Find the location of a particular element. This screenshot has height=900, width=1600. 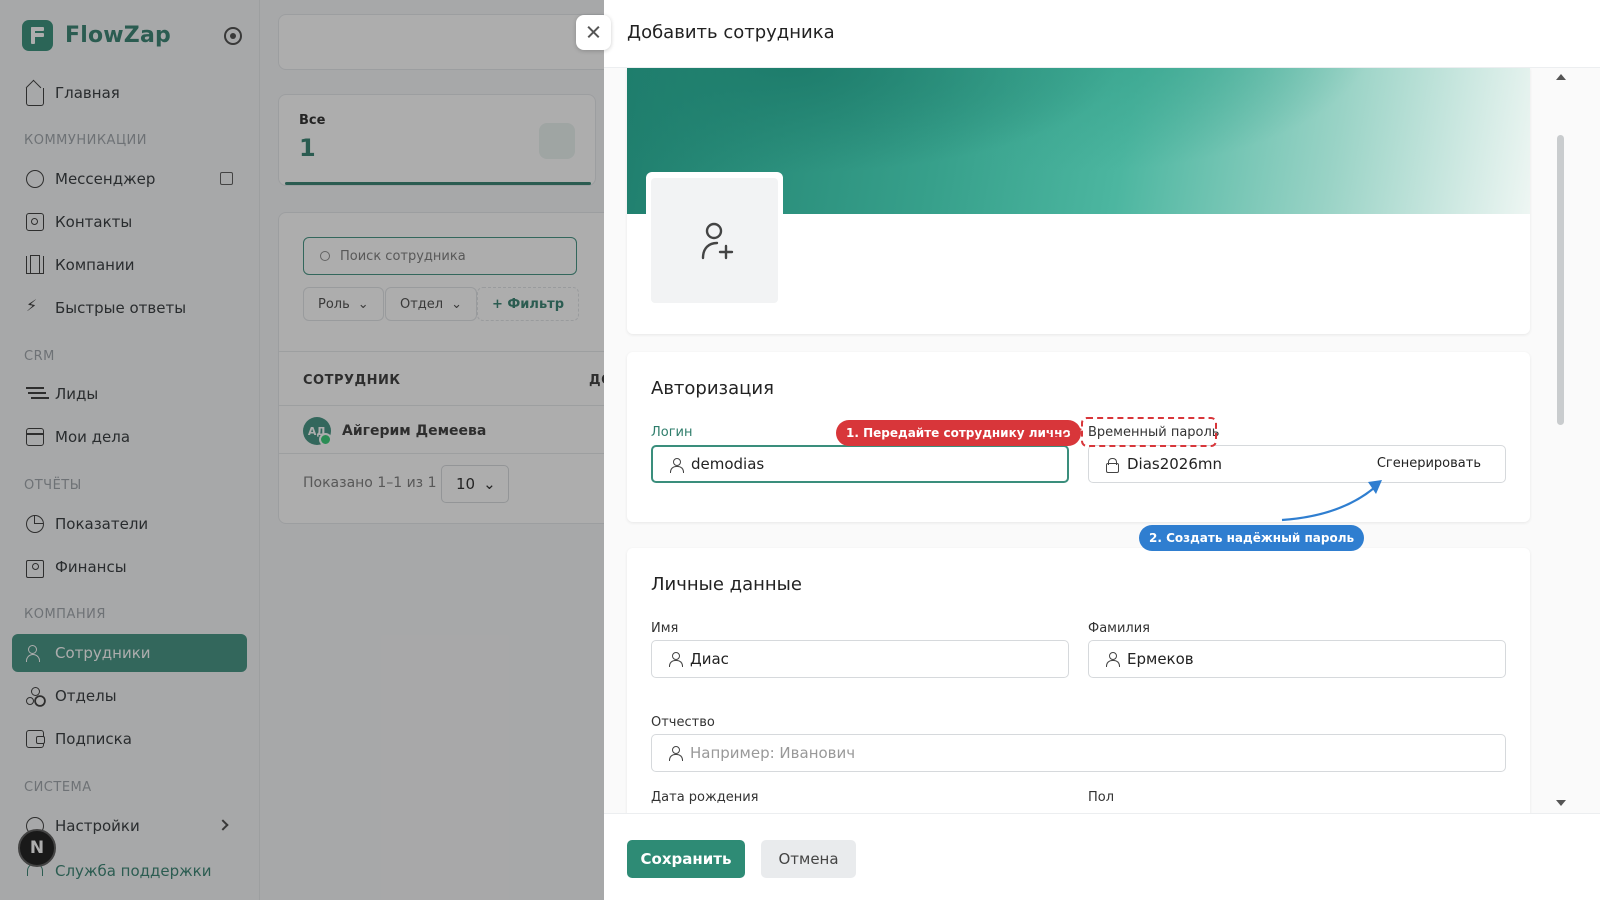

cancel-button: Отмена is located at coordinates (808, 859).